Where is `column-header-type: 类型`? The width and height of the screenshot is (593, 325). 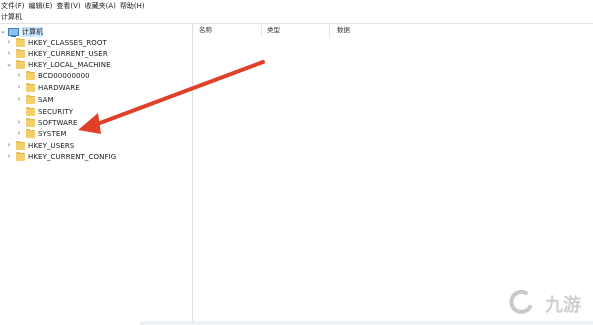 column-header-type: 类型 is located at coordinates (296, 30).